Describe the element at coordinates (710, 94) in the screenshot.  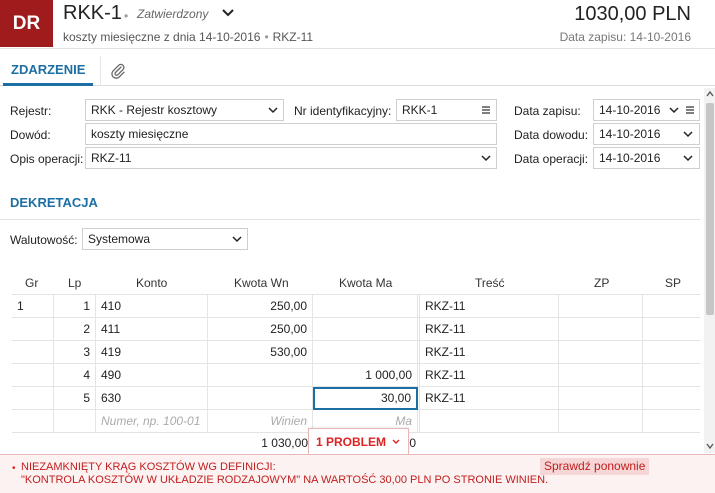
I see `scroll-up-icon` at that location.